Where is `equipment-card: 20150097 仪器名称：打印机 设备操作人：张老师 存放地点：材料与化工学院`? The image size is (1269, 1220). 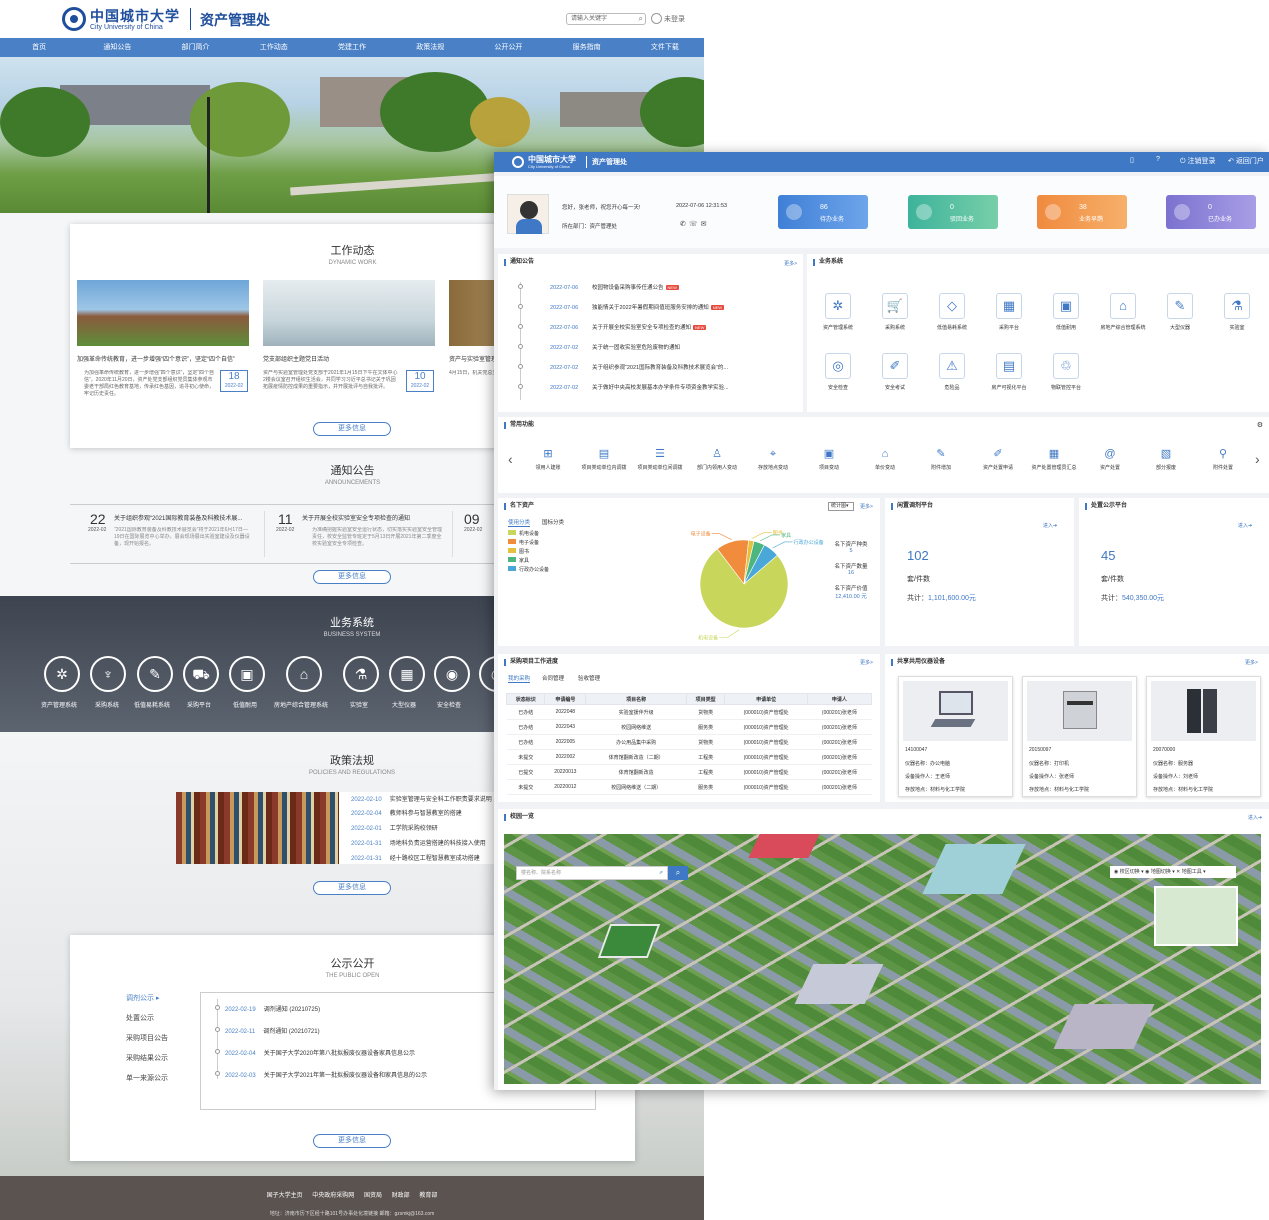 equipment-card: 20150097 仪器名称：打印机 设备操作人：张老师 存放地点：材料与化工学院 is located at coordinates (1079, 736).